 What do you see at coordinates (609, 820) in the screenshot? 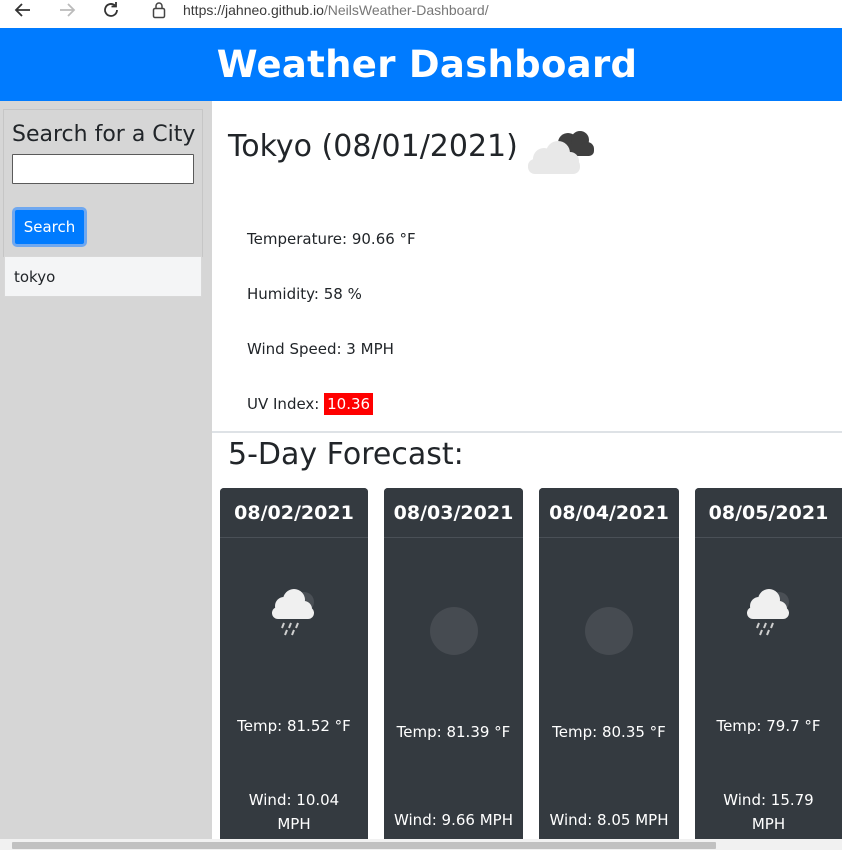
I see `forecast-wind: Wind: 8.05 MPH` at bounding box center [609, 820].